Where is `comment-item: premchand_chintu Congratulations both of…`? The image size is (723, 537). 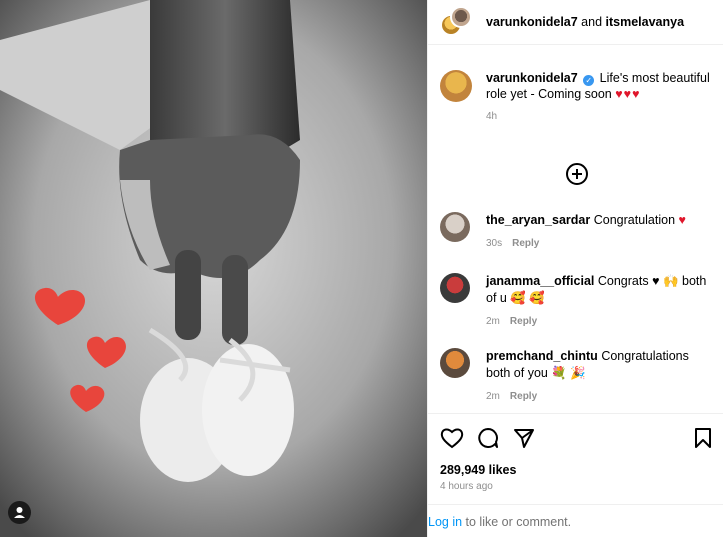
comment-item: premchand_chintu Congratulations both of… is located at coordinates (578, 376).